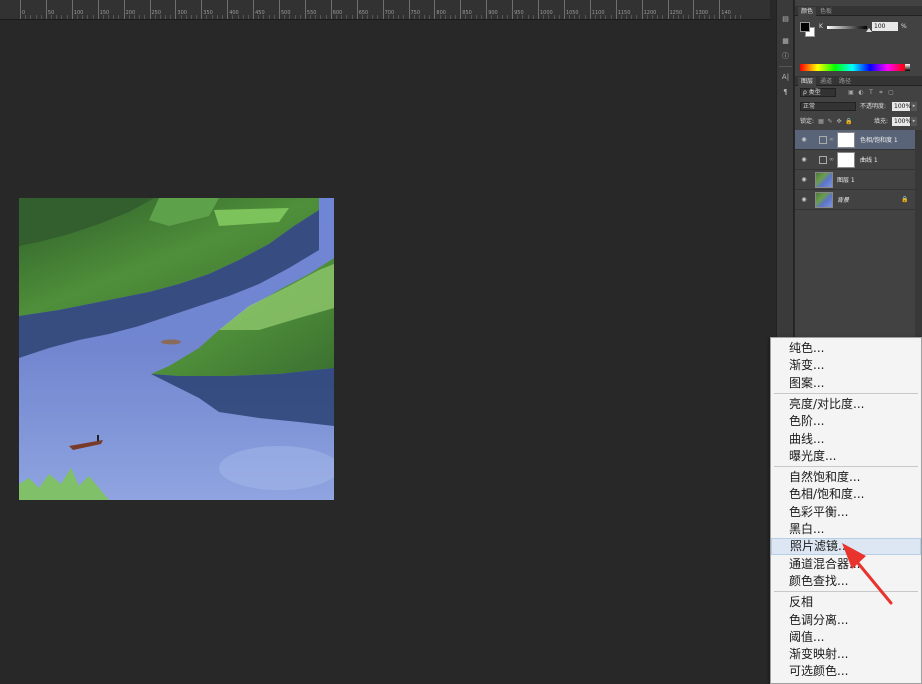 The width and height of the screenshot is (922, 684). I want to click on lock-icon: 🔒, so click(905, 199).